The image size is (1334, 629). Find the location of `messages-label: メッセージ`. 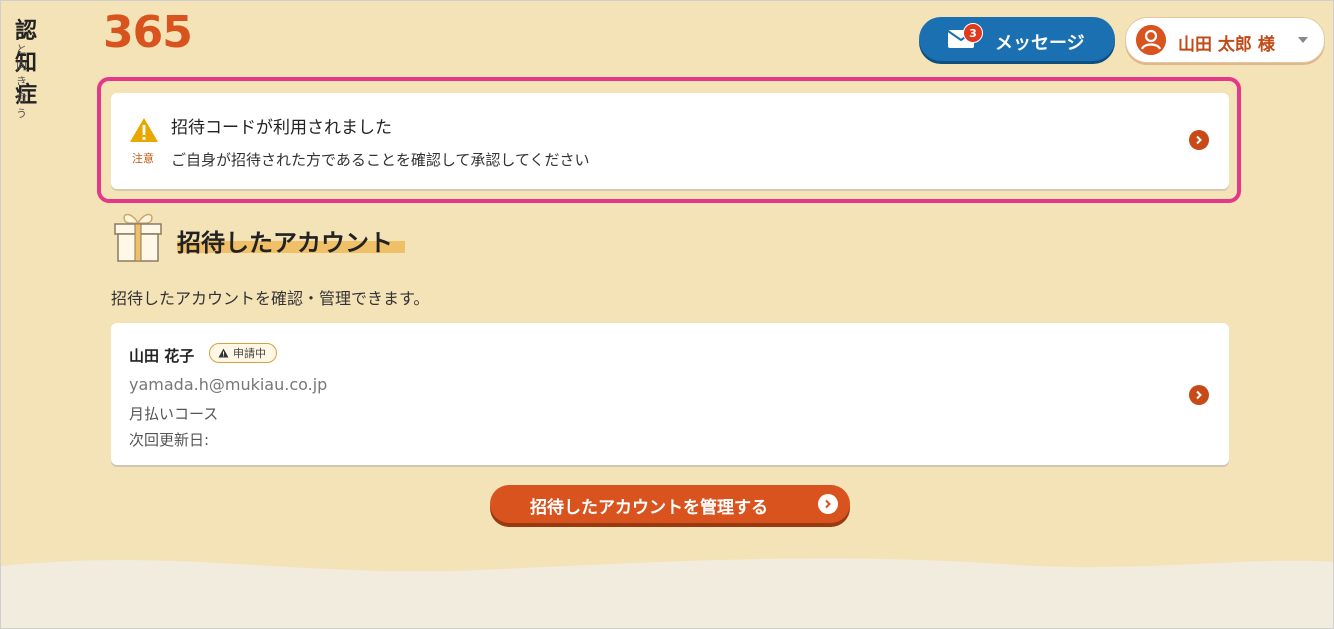

messages-label: メッセージ is located at coordinates (1040, 43).